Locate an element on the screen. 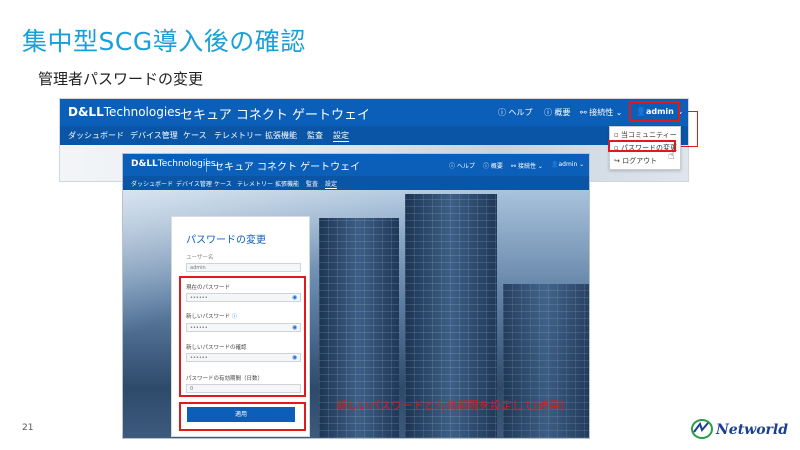 Image resolution: width=800 pixels, height=450 pixels. username-label: ユーザー名 is located at coordinates (200, 258).